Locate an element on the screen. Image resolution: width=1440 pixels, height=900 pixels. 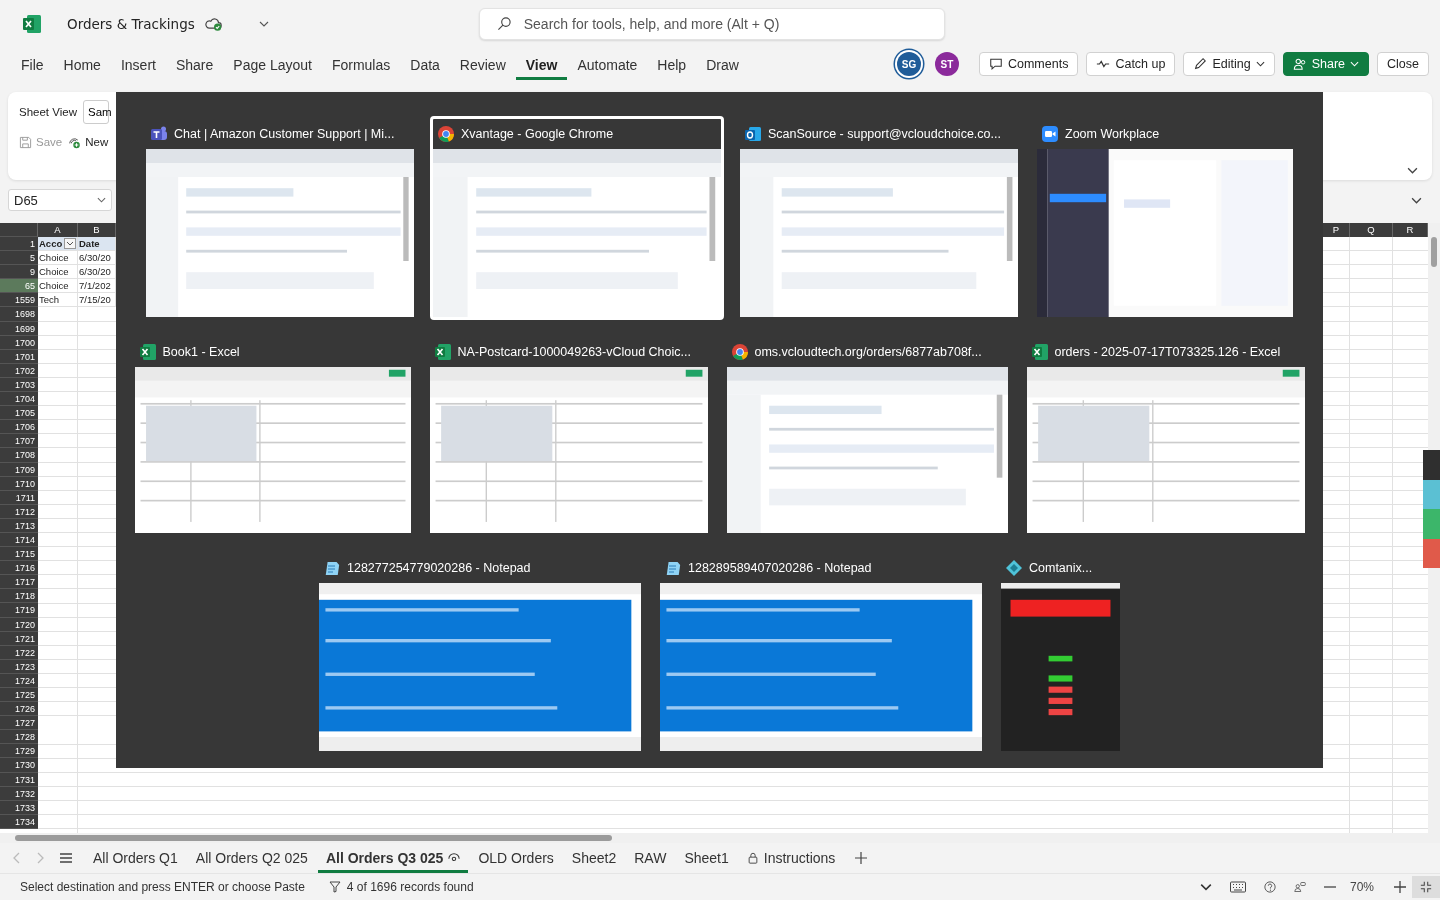
window-preview: 128277254779020286 - Notepad is located at coordinates (480, 652).